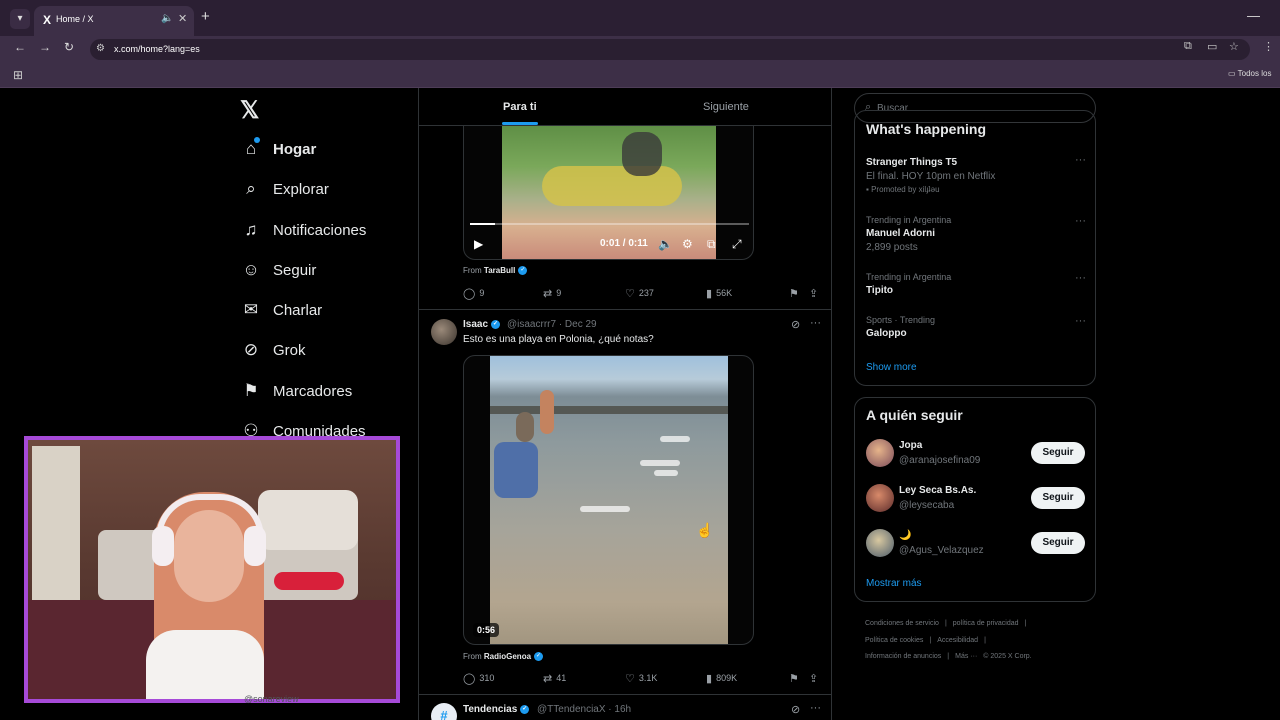  I want to click on tweet-handle-date: @TTendenciaX · 16h, so click(584, 709).